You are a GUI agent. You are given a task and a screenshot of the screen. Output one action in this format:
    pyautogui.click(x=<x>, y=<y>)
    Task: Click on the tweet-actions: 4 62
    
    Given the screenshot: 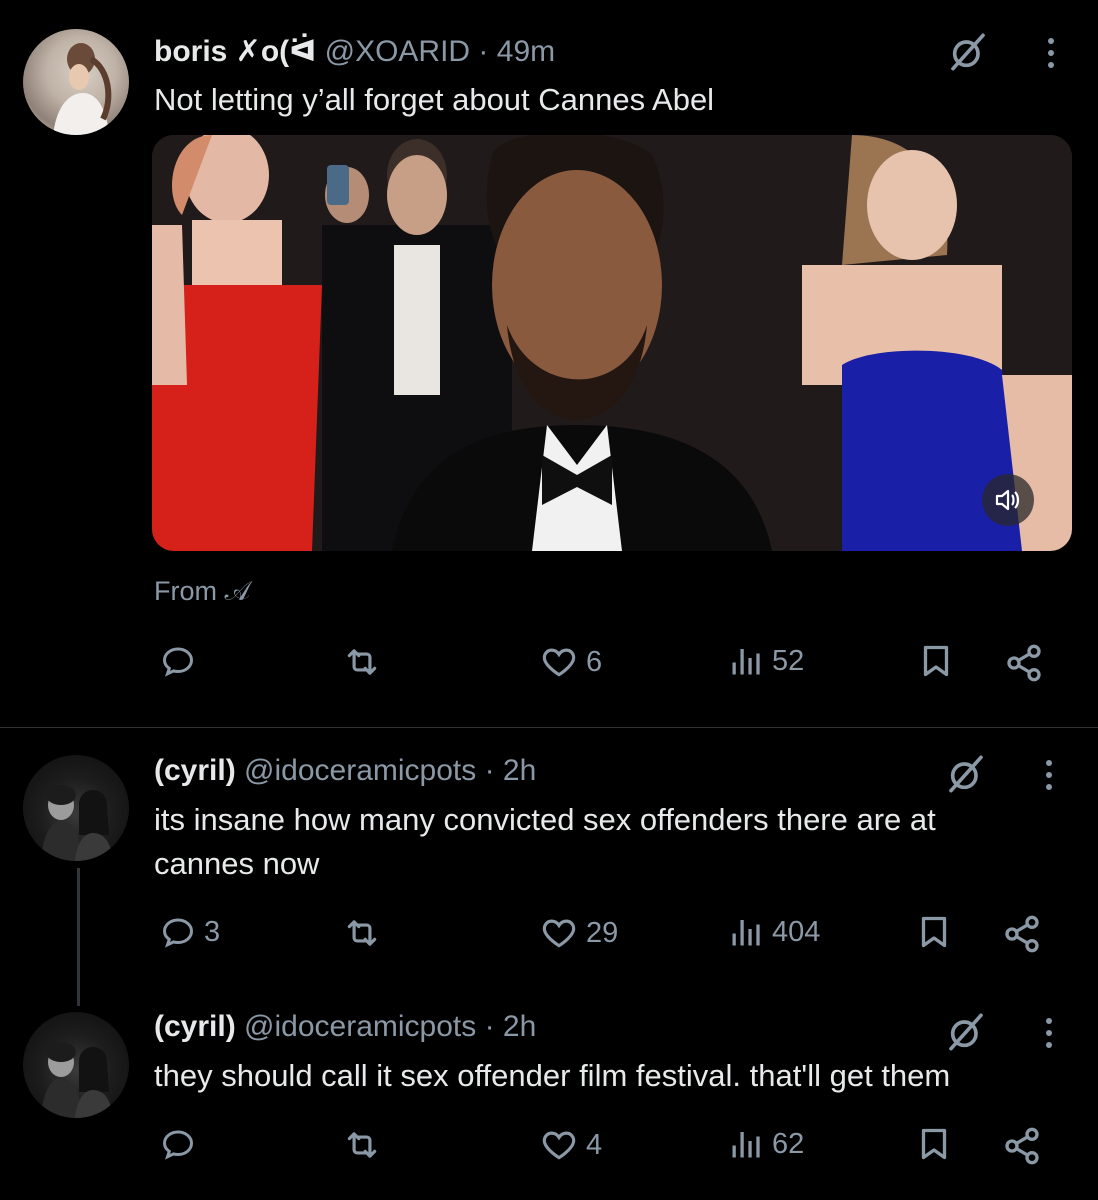 What is the action you would take?
    pyautogui.click(x=549, y=1148)
    